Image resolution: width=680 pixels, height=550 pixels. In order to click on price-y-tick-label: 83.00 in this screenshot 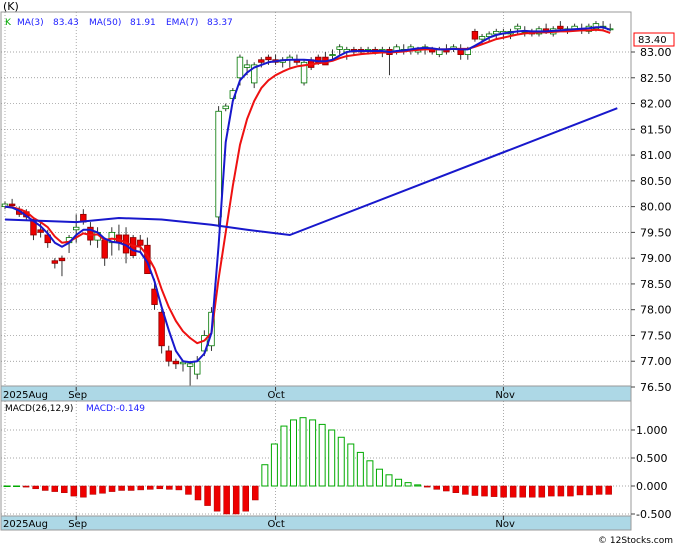, I will do `click(656, 52)`.